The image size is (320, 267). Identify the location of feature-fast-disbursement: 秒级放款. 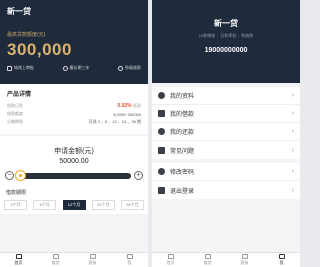
(129, 68).